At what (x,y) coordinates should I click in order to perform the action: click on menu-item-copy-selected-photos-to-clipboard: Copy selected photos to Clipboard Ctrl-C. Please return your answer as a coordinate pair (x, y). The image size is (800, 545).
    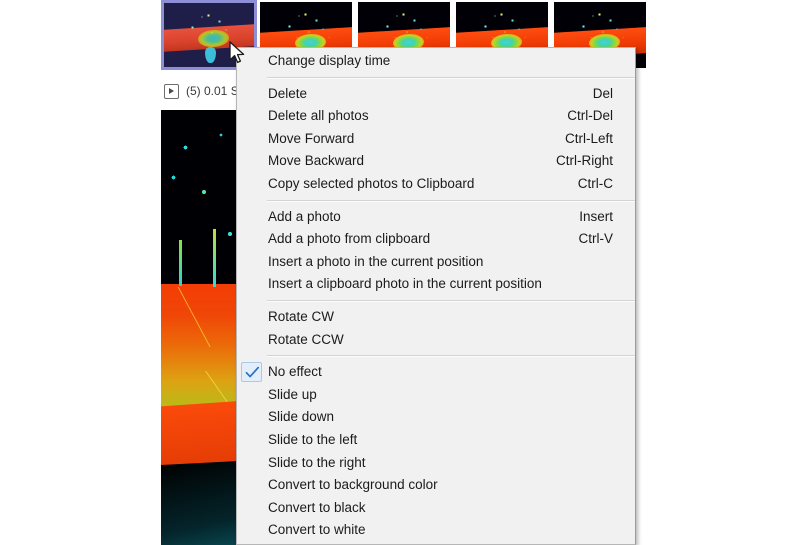
    Looking at the image, I should click on (436, 184).